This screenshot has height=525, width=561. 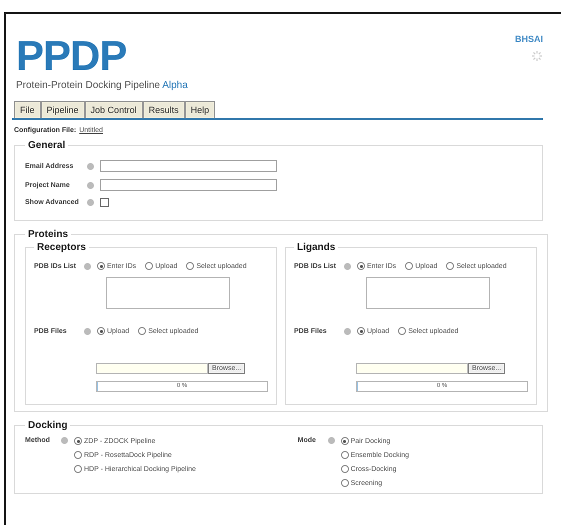 I want to click on app-subtitle: Protein-Protein Docking Pipeline Alpha, so click(x=102, y=85).